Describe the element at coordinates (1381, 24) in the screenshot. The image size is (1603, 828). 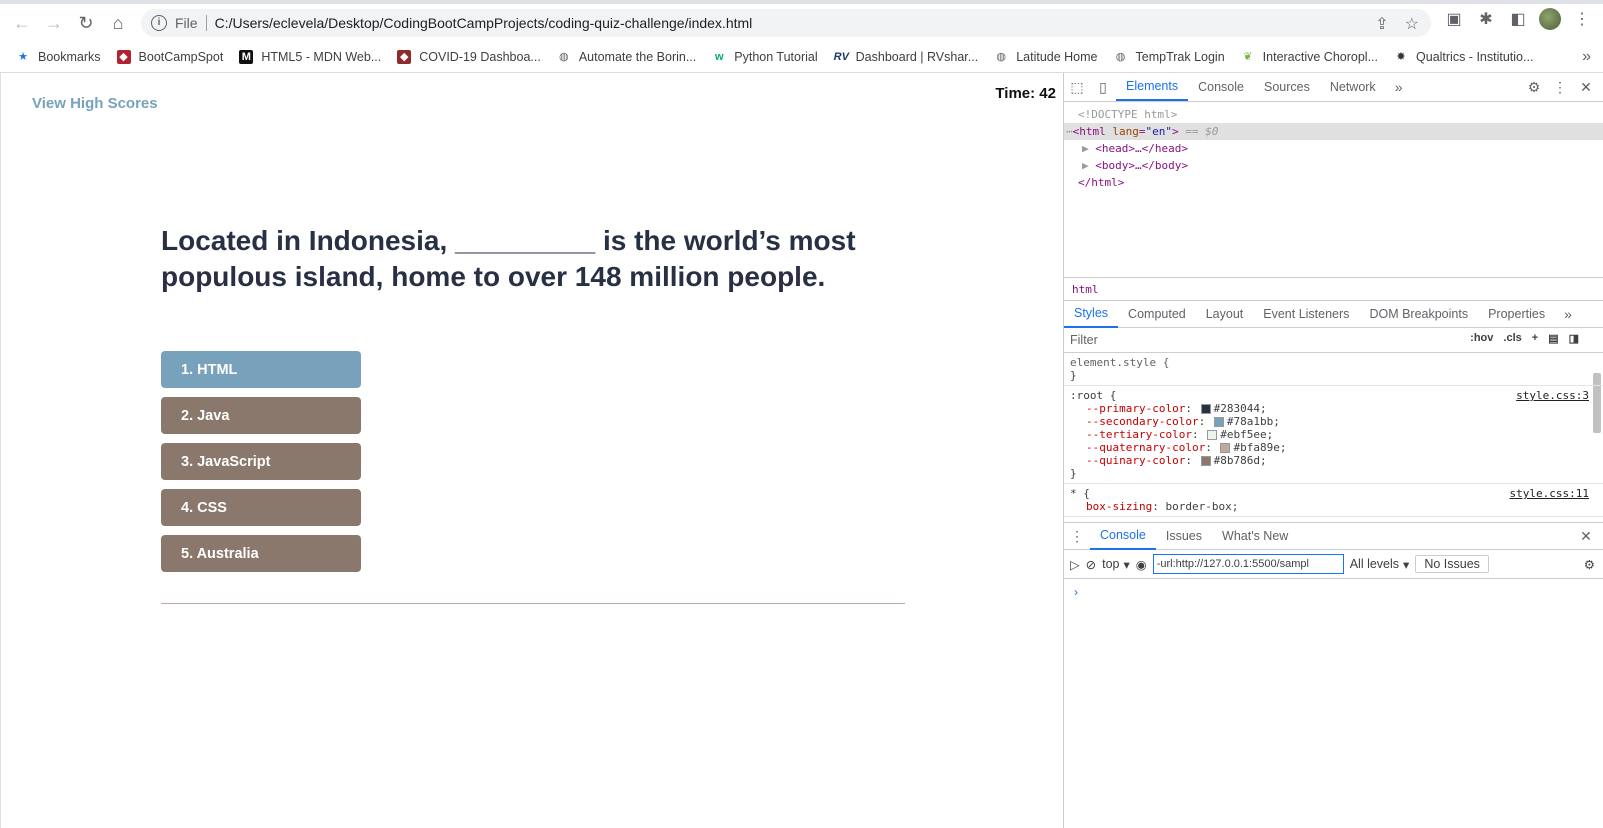
I see `share-icon: ⇪` at that location.